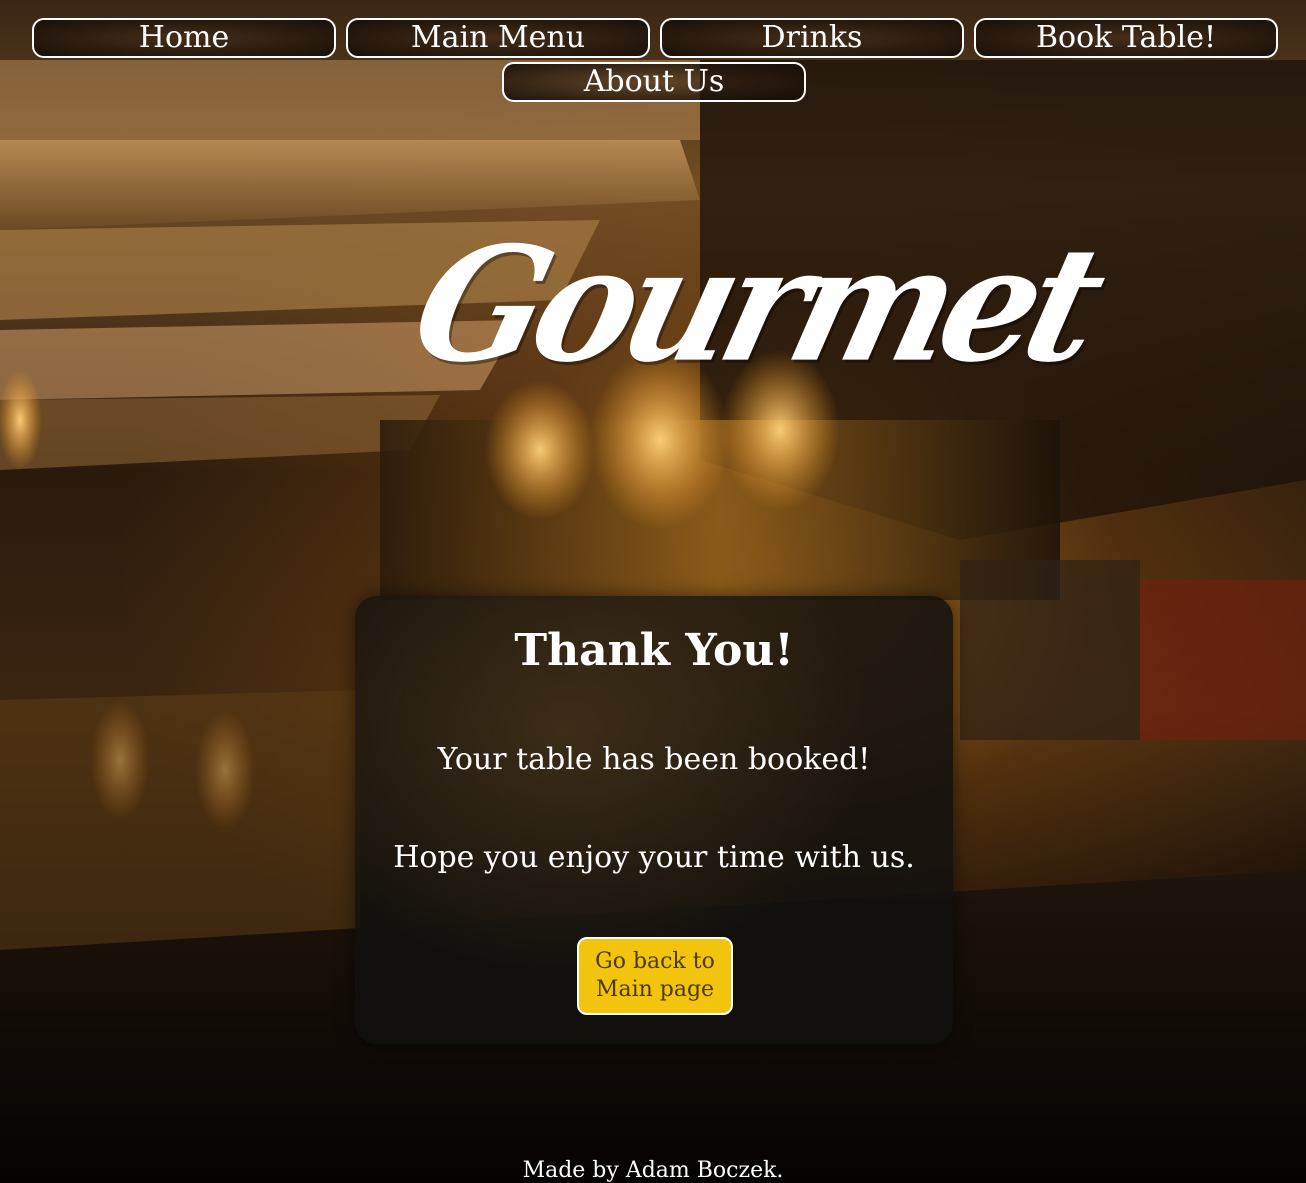 The height and width of the screenshot is (1183, 1306). I want to click on gourmet-logo: Gourmet, so click(755, 311).